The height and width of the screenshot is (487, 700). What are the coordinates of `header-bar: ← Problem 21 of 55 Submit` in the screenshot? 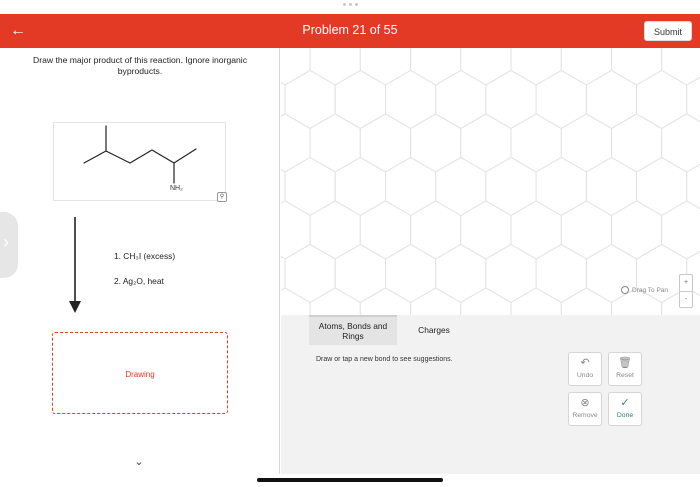 It's located at (350, 31).